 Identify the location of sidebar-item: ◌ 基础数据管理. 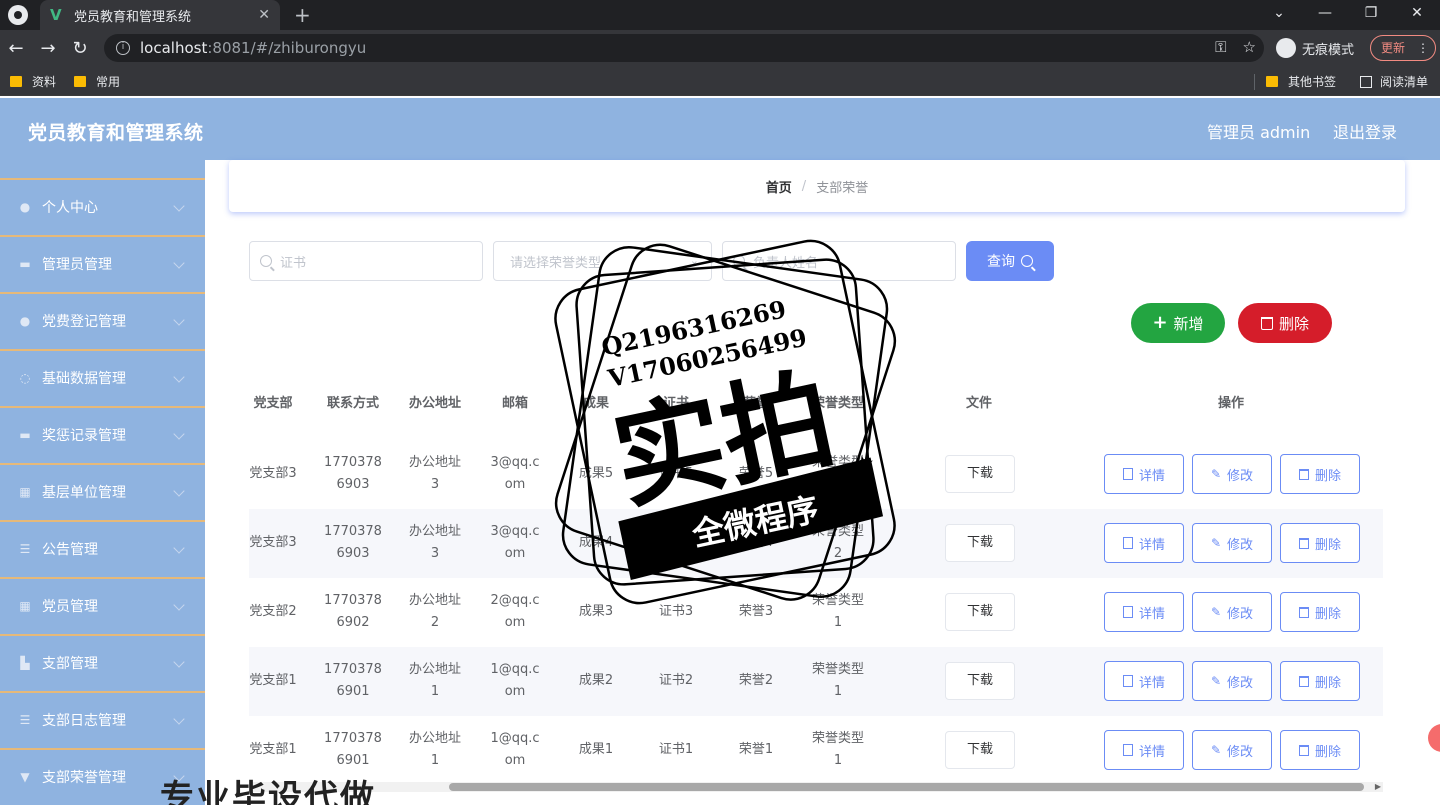
(102, 376).